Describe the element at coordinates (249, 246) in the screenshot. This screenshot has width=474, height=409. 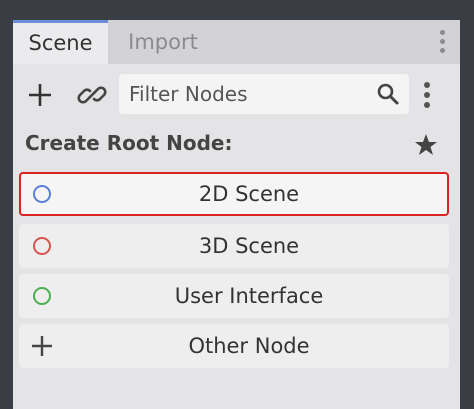
I see `root-node-label: 3D Scene` at that location.